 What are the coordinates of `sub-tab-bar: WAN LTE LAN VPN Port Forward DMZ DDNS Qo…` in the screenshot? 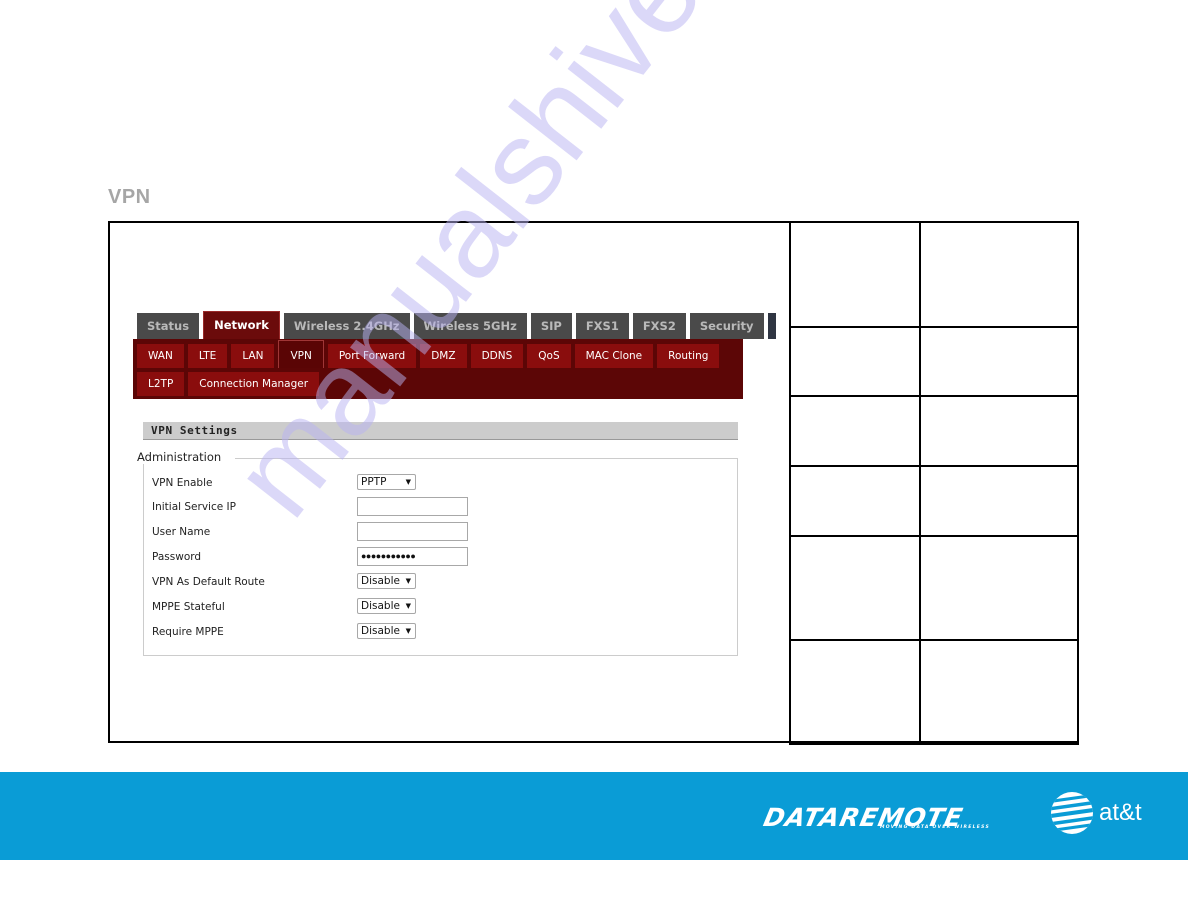 It's located at (438, 369).